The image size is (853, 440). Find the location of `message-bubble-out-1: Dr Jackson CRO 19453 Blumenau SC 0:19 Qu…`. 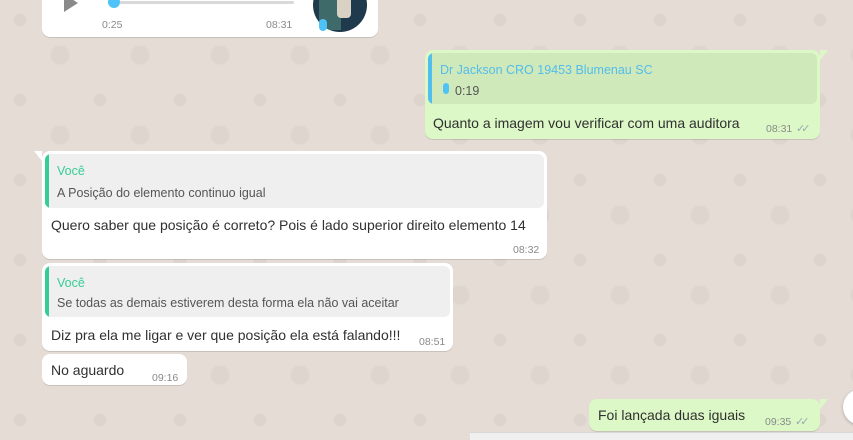

message-bubble-out-1: Dr Jackson CRO 19453 Blumenau SC 0:19 Qu… is located at coordinates (626, 94).